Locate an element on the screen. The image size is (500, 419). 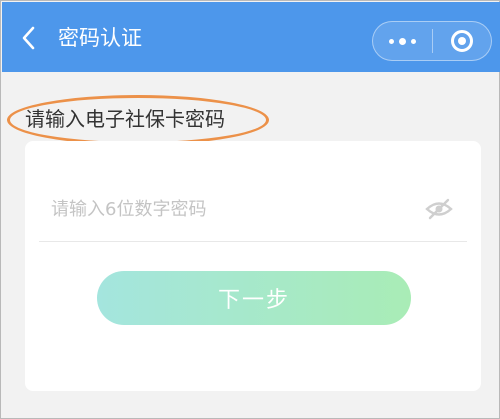
page-title: 密码认证 is located at coordinates (100, 38).